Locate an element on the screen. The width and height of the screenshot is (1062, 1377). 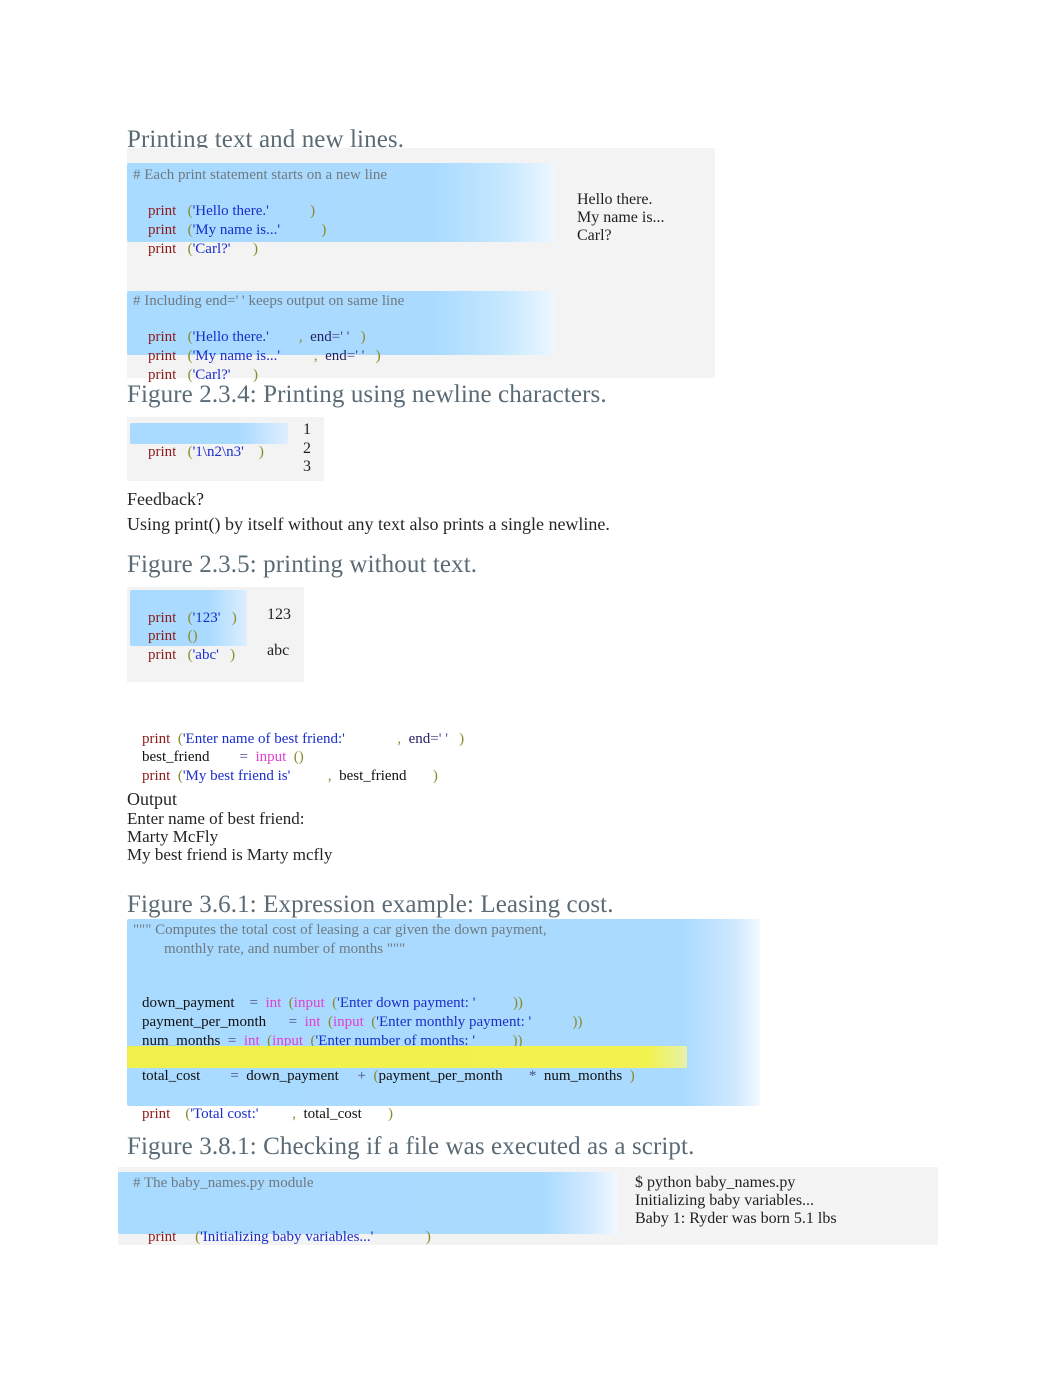
operand-num-months: num_months is located at coordinates (583, 1076).